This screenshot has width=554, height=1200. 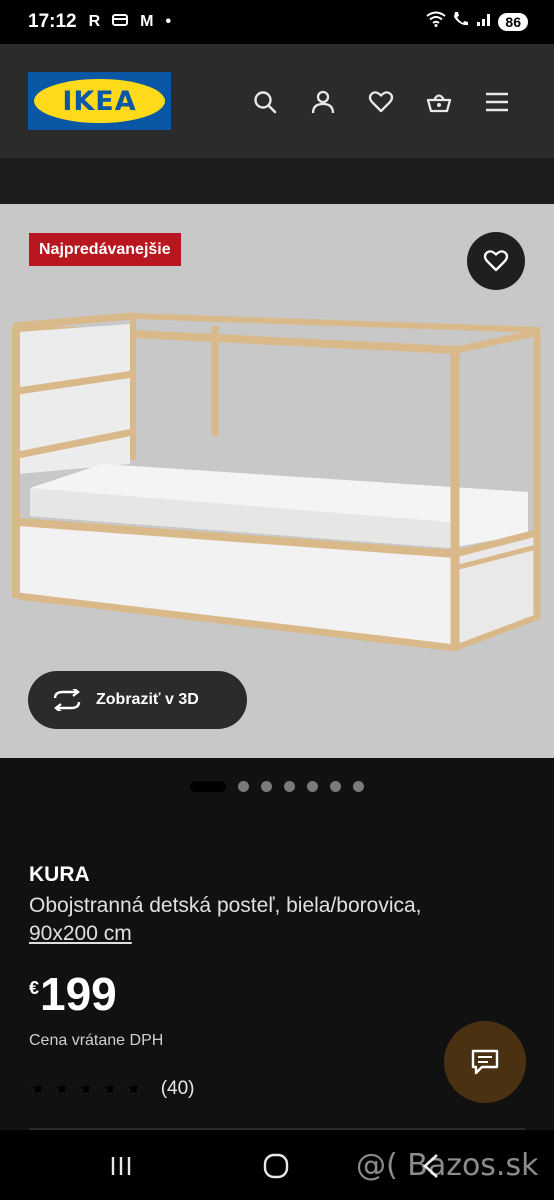 What do you see at coordinates (447, 1165) in the screenshot?
I see `watermark-text: @( Bazos.sk` at bounding box center [447, 1165].